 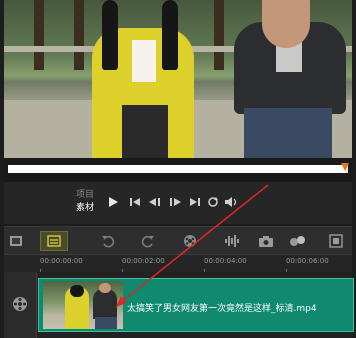 I want to click on annotation-arrow-line, so click(x=194, y=244).